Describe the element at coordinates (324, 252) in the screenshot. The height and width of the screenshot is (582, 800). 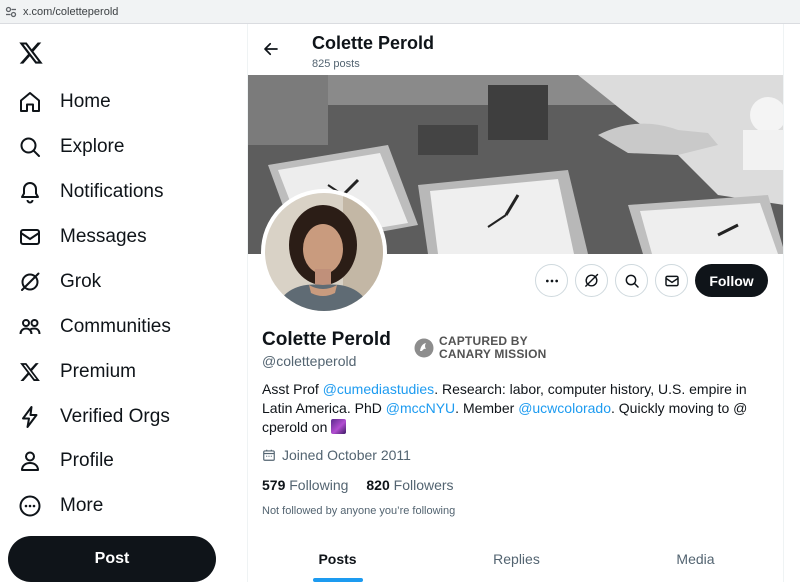
I see `profile-avatar` at that location.